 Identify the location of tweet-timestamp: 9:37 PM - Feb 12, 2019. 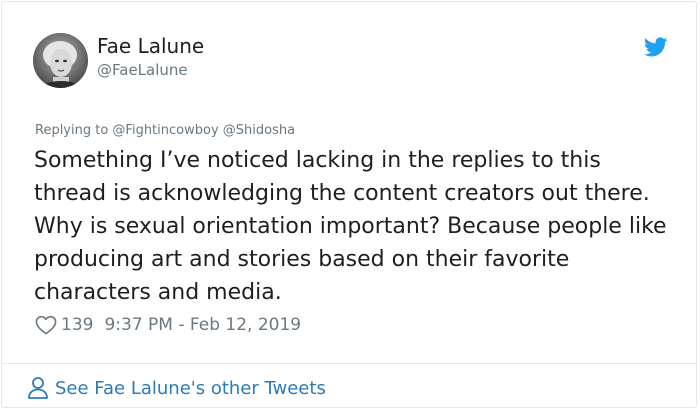
(202, 325).